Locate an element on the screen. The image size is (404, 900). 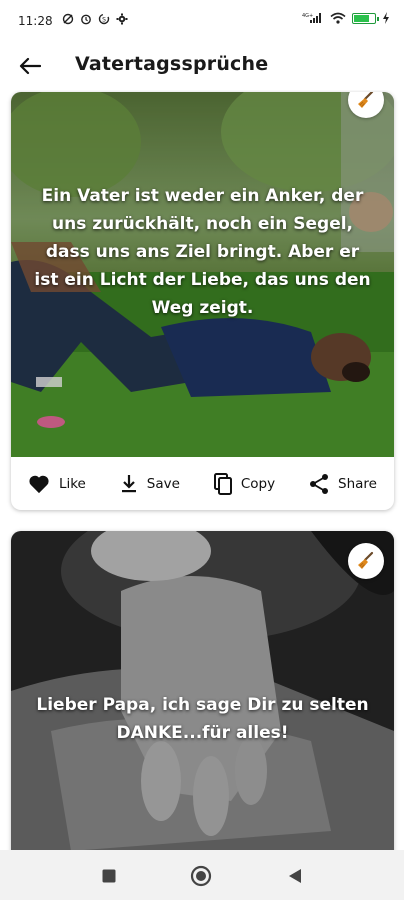
back-nav-button is located at coordinates (295, 876).